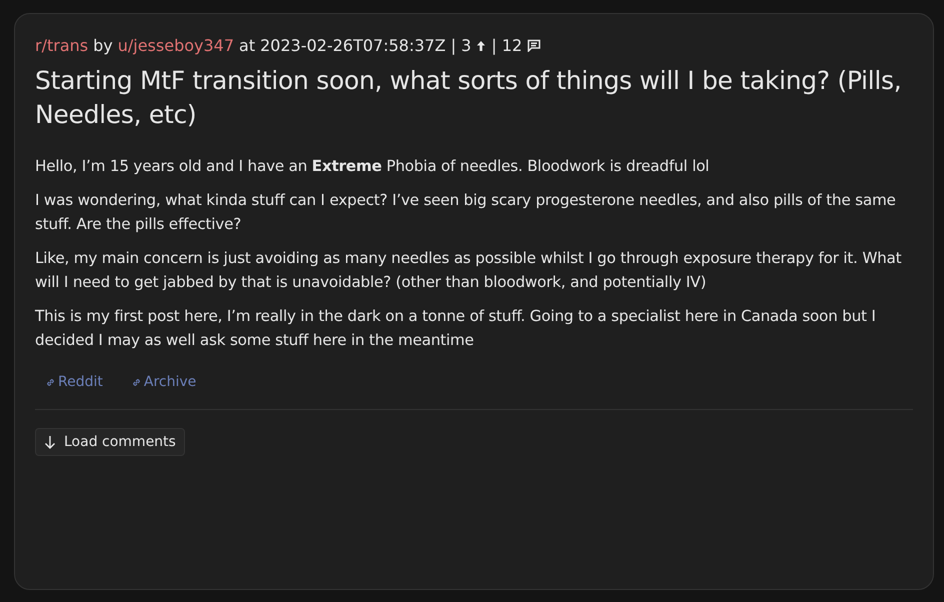 The image size is (944, 602). What do you see at coordinates (506, 45) in the screenshot?
I see `comment-count: | 12` at bounding box center [506, 45].